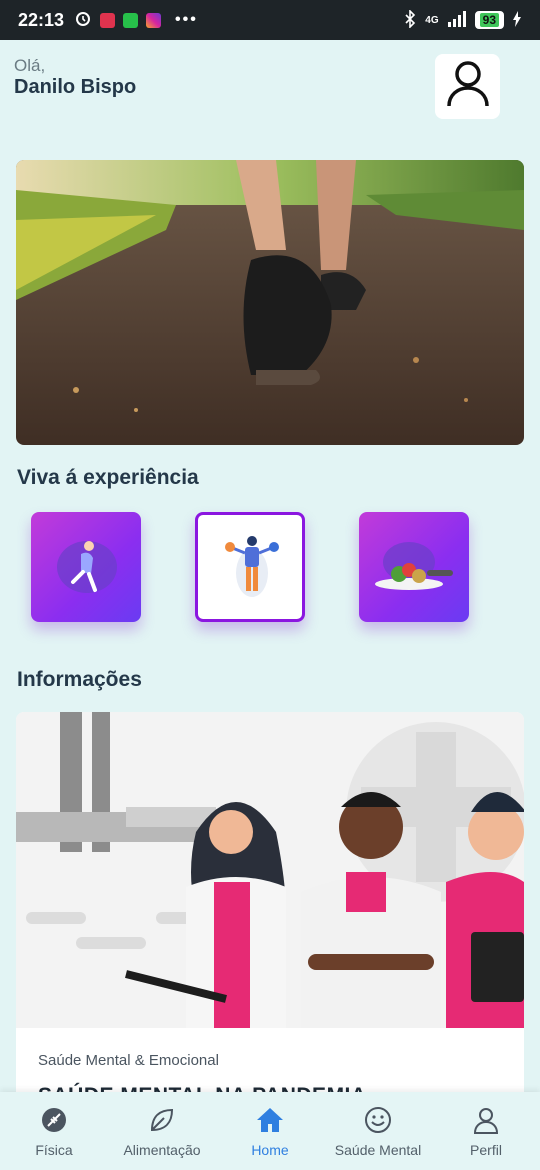  Describe the element at coordinates (486, 1150) in the screenshot. I see `nav-label-perfil: Perfil` at that location.